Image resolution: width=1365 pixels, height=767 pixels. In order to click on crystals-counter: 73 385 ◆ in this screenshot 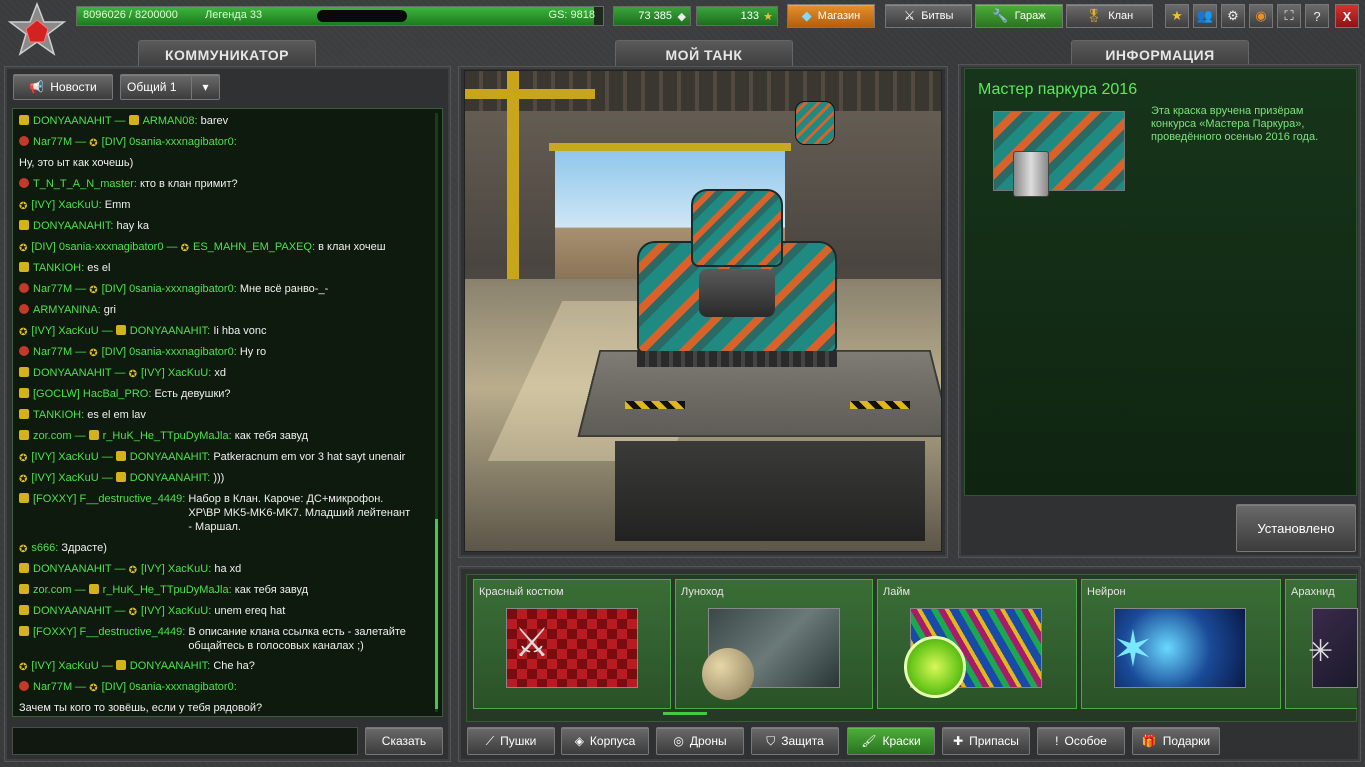, I will do `click(652, 16)`.